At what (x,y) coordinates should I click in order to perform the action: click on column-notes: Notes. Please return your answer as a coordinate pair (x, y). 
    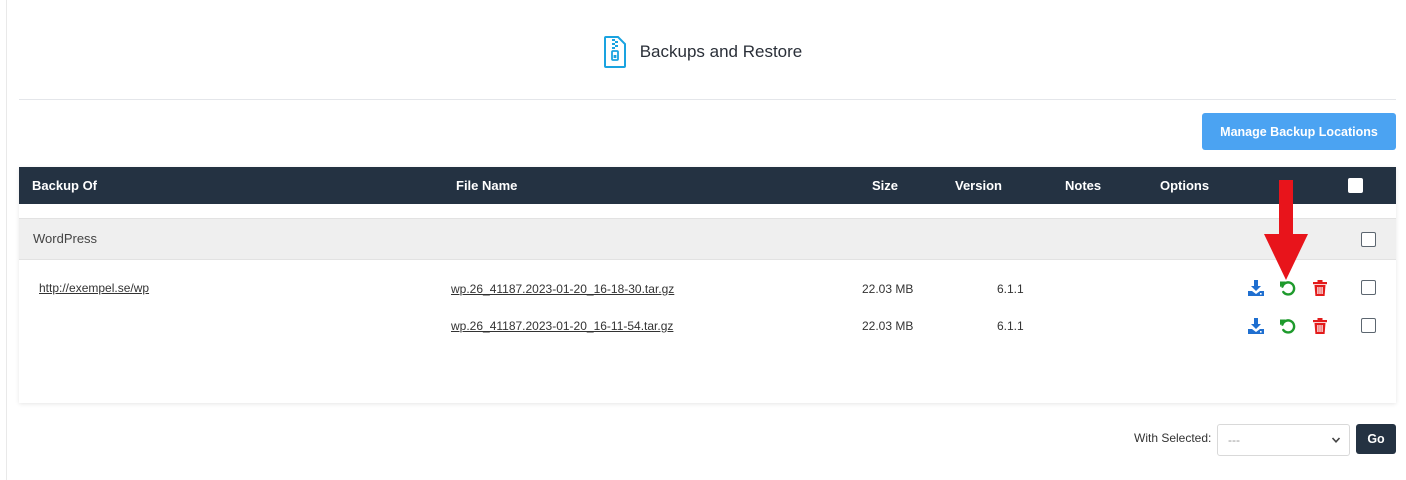
    Looking at the image, I should click on (1083, 185).